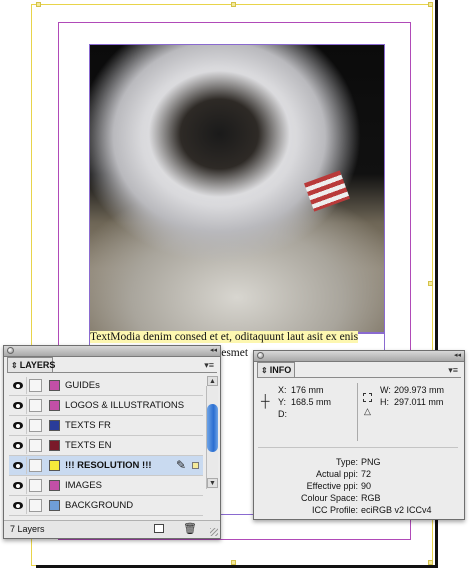  Describe the element at coordinates (27, 529) in the screenshot. I see `layer-count: 7 Layers` at that location.